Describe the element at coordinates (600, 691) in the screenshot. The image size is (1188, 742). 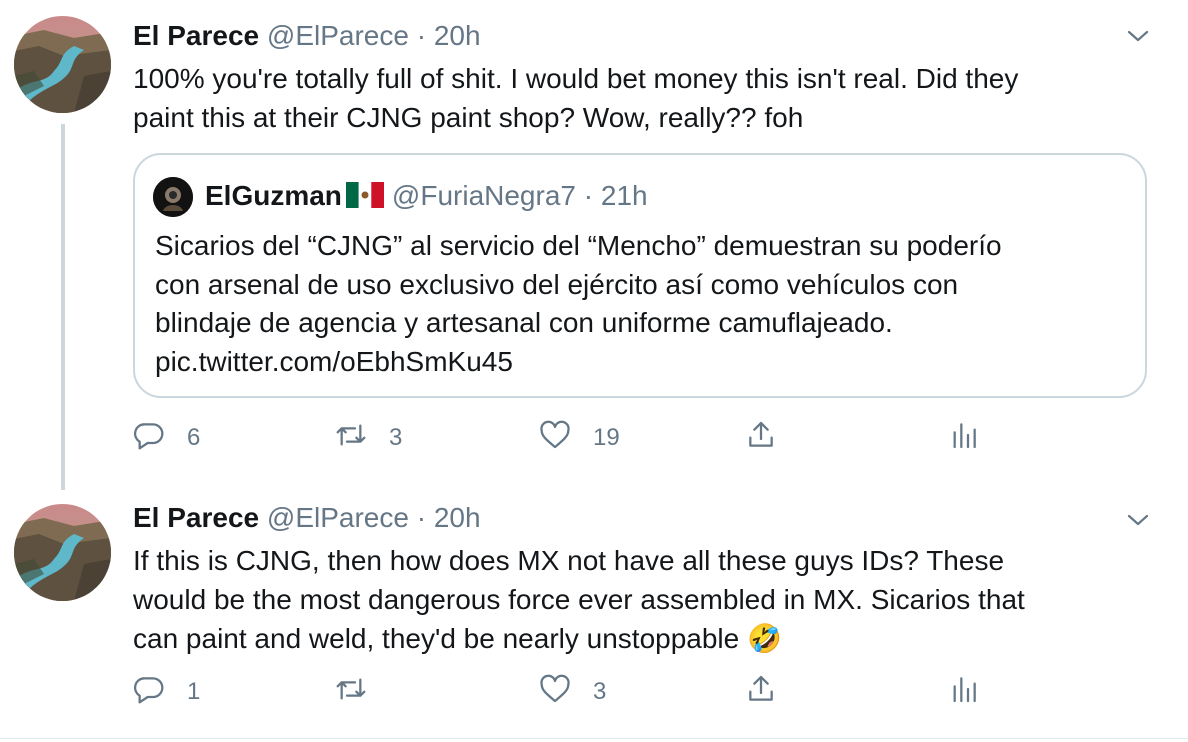
I see `like-count: 3` at that location.